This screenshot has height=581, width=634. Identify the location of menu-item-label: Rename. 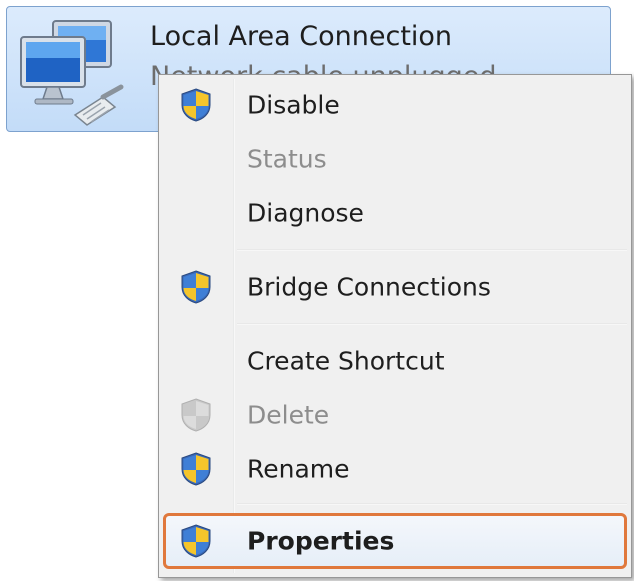
(298, 469).